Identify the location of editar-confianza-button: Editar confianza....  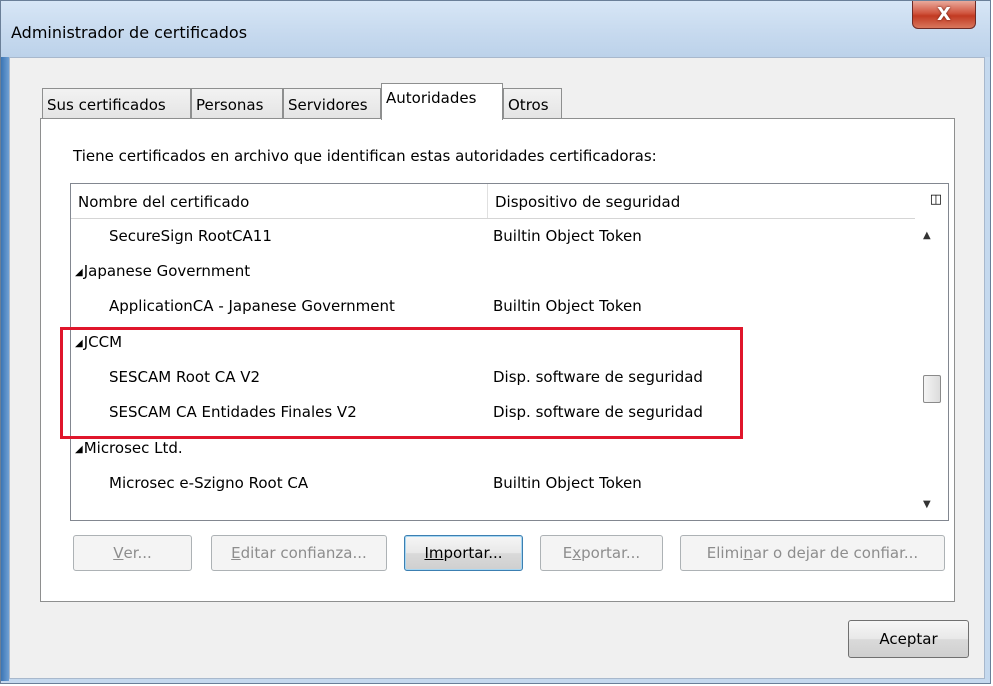
(299, 553).